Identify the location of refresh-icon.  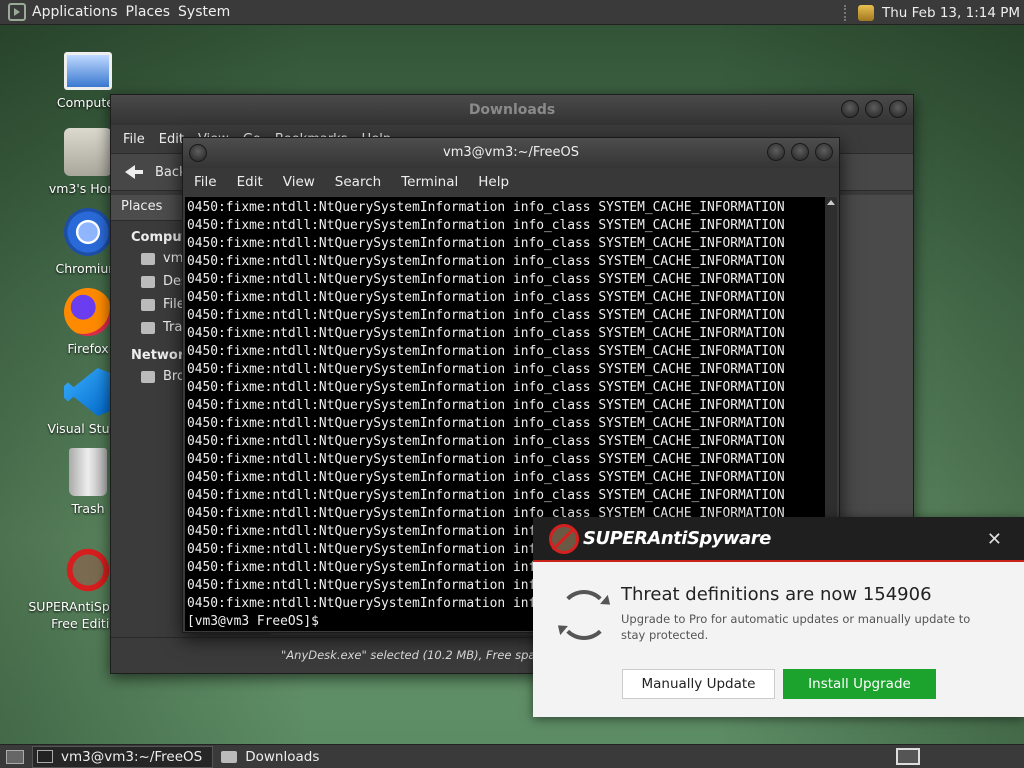
(584, 615).